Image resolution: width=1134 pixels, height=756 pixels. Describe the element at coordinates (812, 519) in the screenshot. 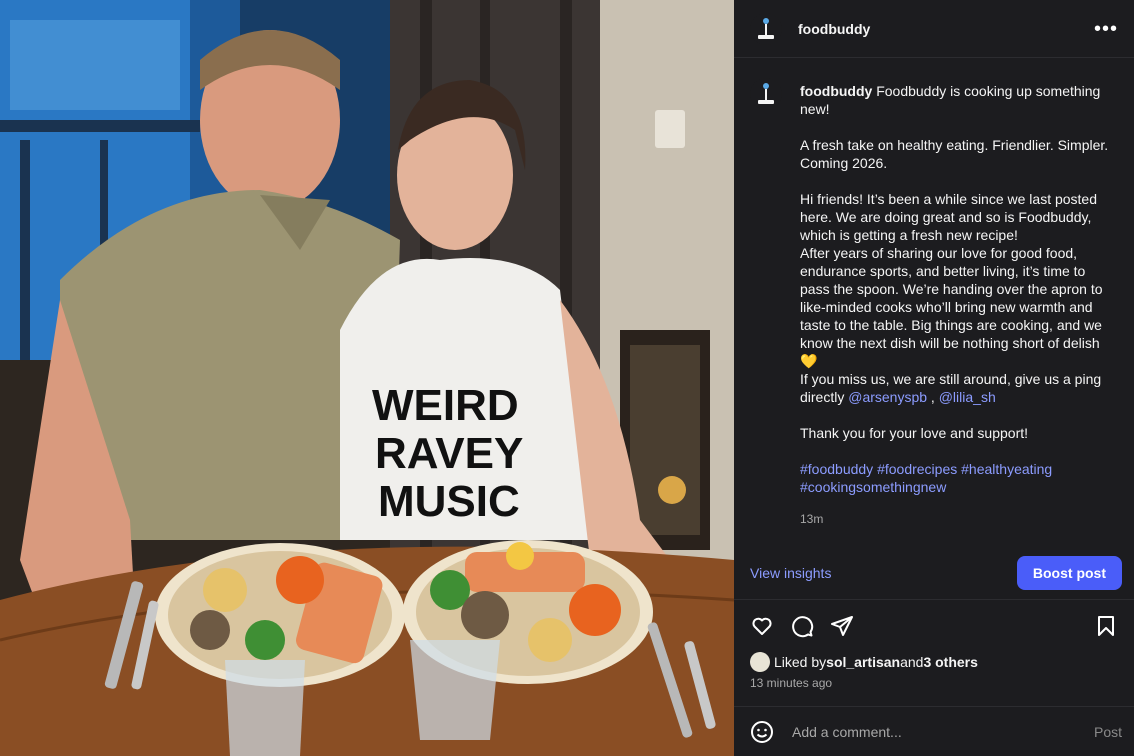

I see `post-time: 13m` at that location.